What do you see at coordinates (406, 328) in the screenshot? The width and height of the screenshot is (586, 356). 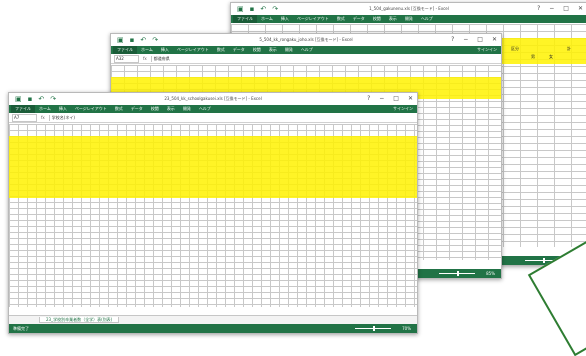 I see `zoom-level: 70%` at bounding box center [406, 328].